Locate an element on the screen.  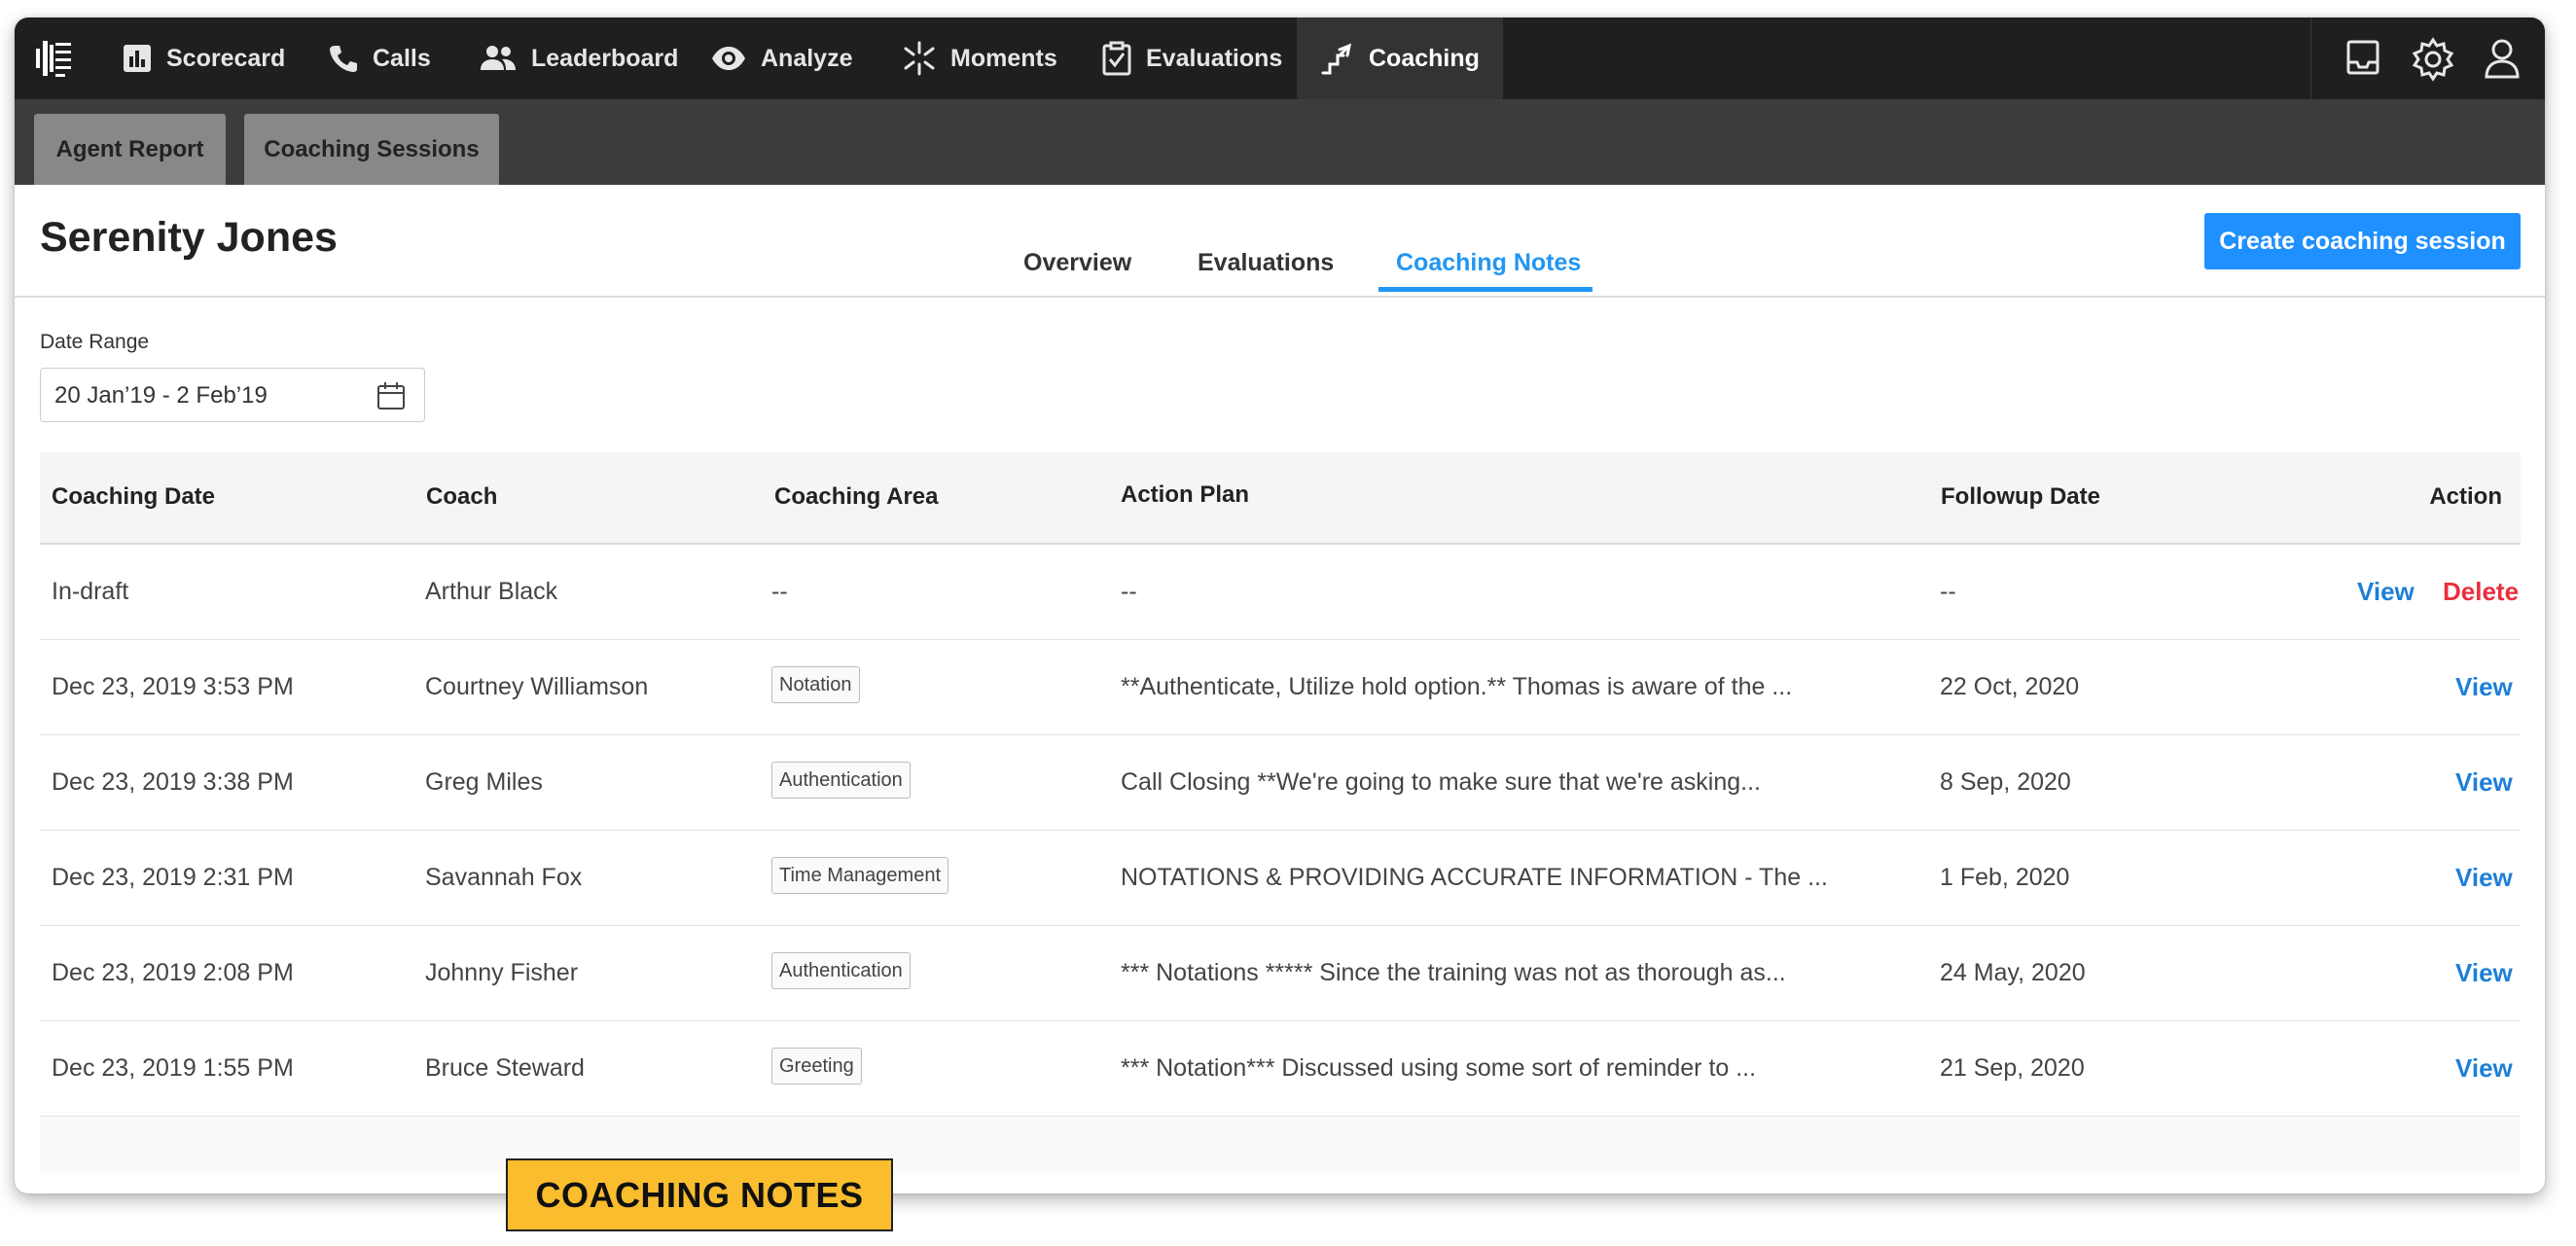
nav-label: Scorecard is located at coordinates (226, 58).